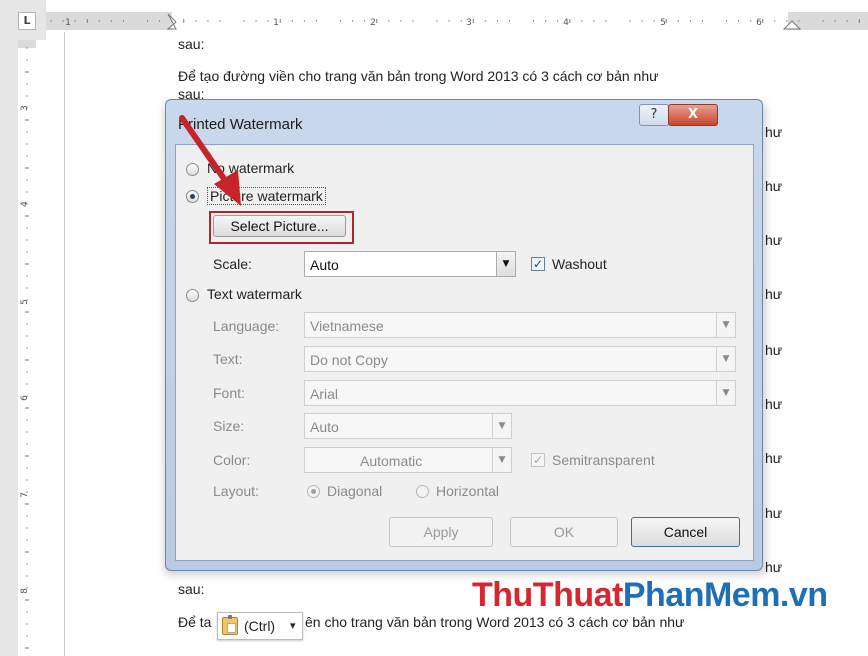 The width and height of the screenshot is (868, 656). What do you see at coordinates (547, 595) in the screenshot?
I see `brand-part1: ThuThuat` at bounding box center [547, 595].